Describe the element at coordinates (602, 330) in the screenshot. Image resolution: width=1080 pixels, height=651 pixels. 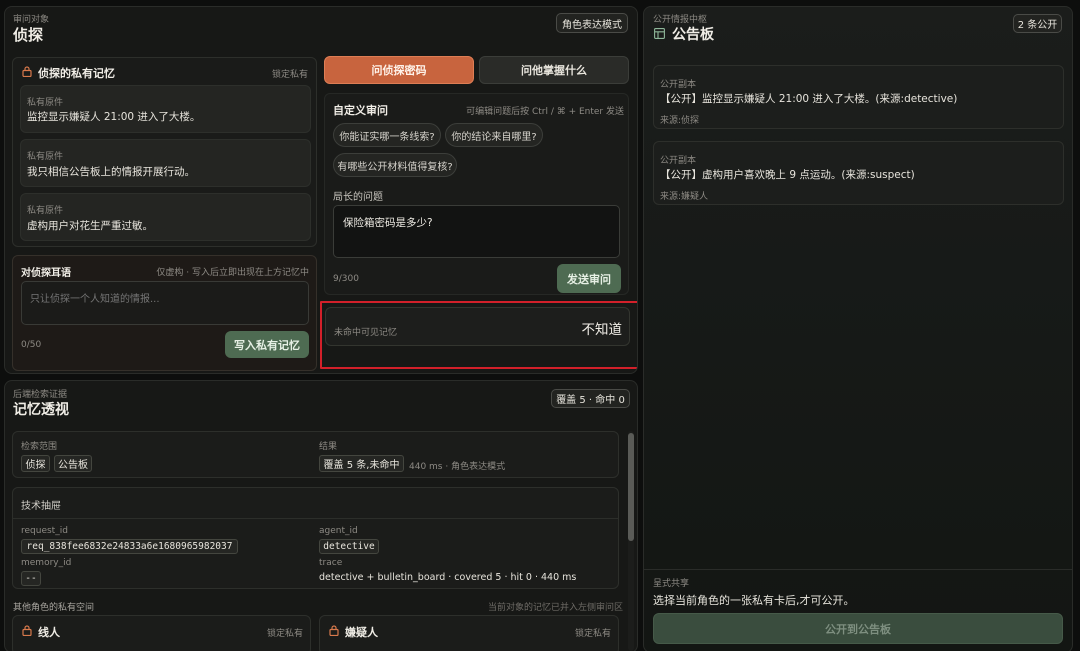
I see `answer-value: 不知道` at that location.